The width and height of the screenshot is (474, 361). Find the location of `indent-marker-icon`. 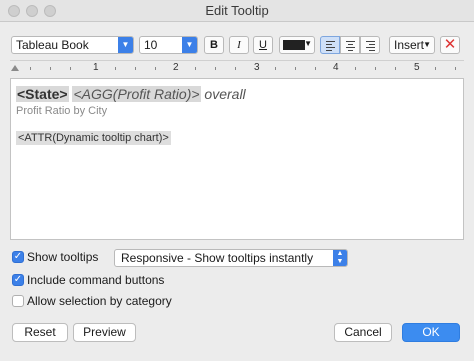

indent-marker-icon is located at coordinates (15, 68).